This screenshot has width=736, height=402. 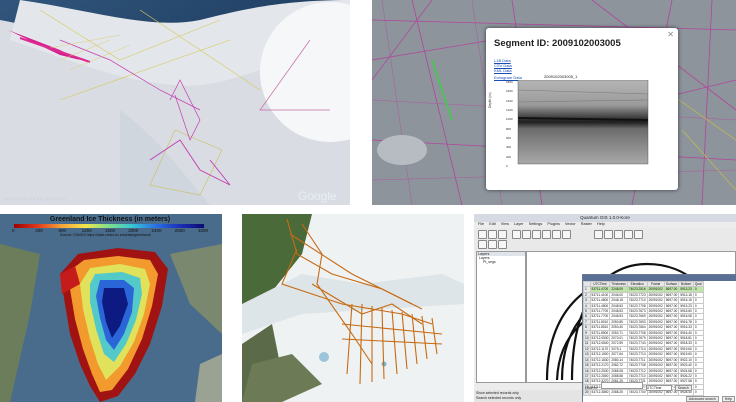 I want to click on menu-plugins: Plugins, so click(x=553, y=224).